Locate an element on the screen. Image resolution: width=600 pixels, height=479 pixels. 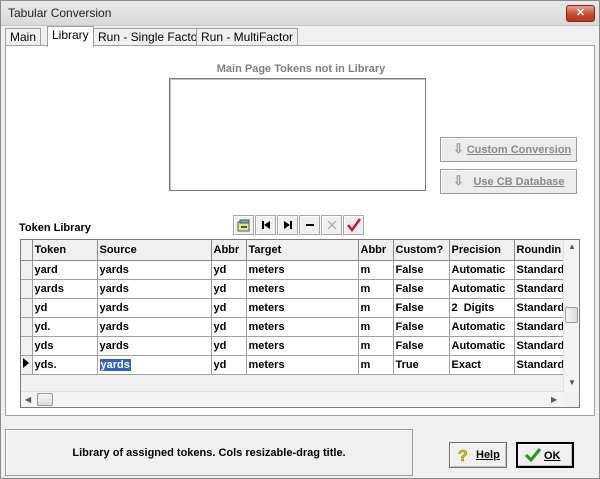
column-header-token: Token is located at coordinates (65, 250).